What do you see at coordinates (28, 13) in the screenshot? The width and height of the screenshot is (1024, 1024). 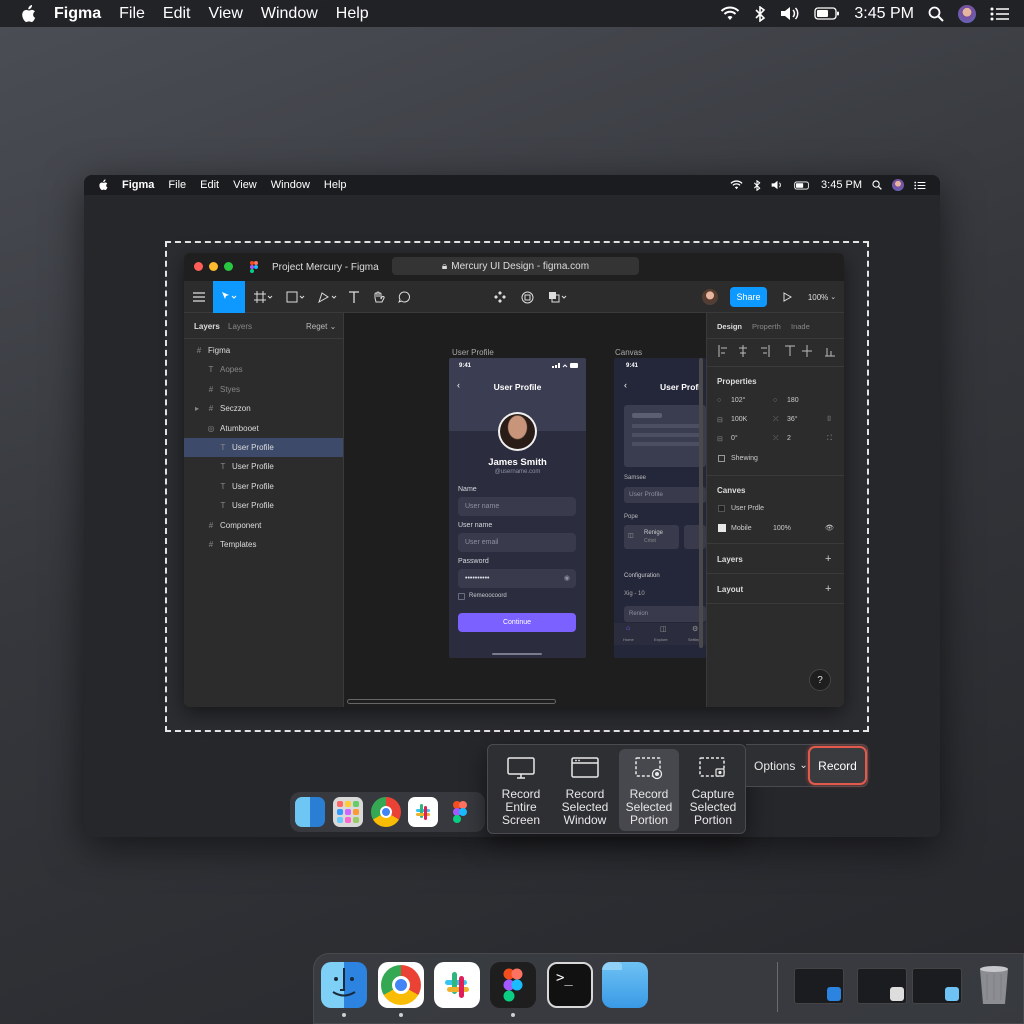 I see `apple-menu-icon` at bounding box center [28, 13].